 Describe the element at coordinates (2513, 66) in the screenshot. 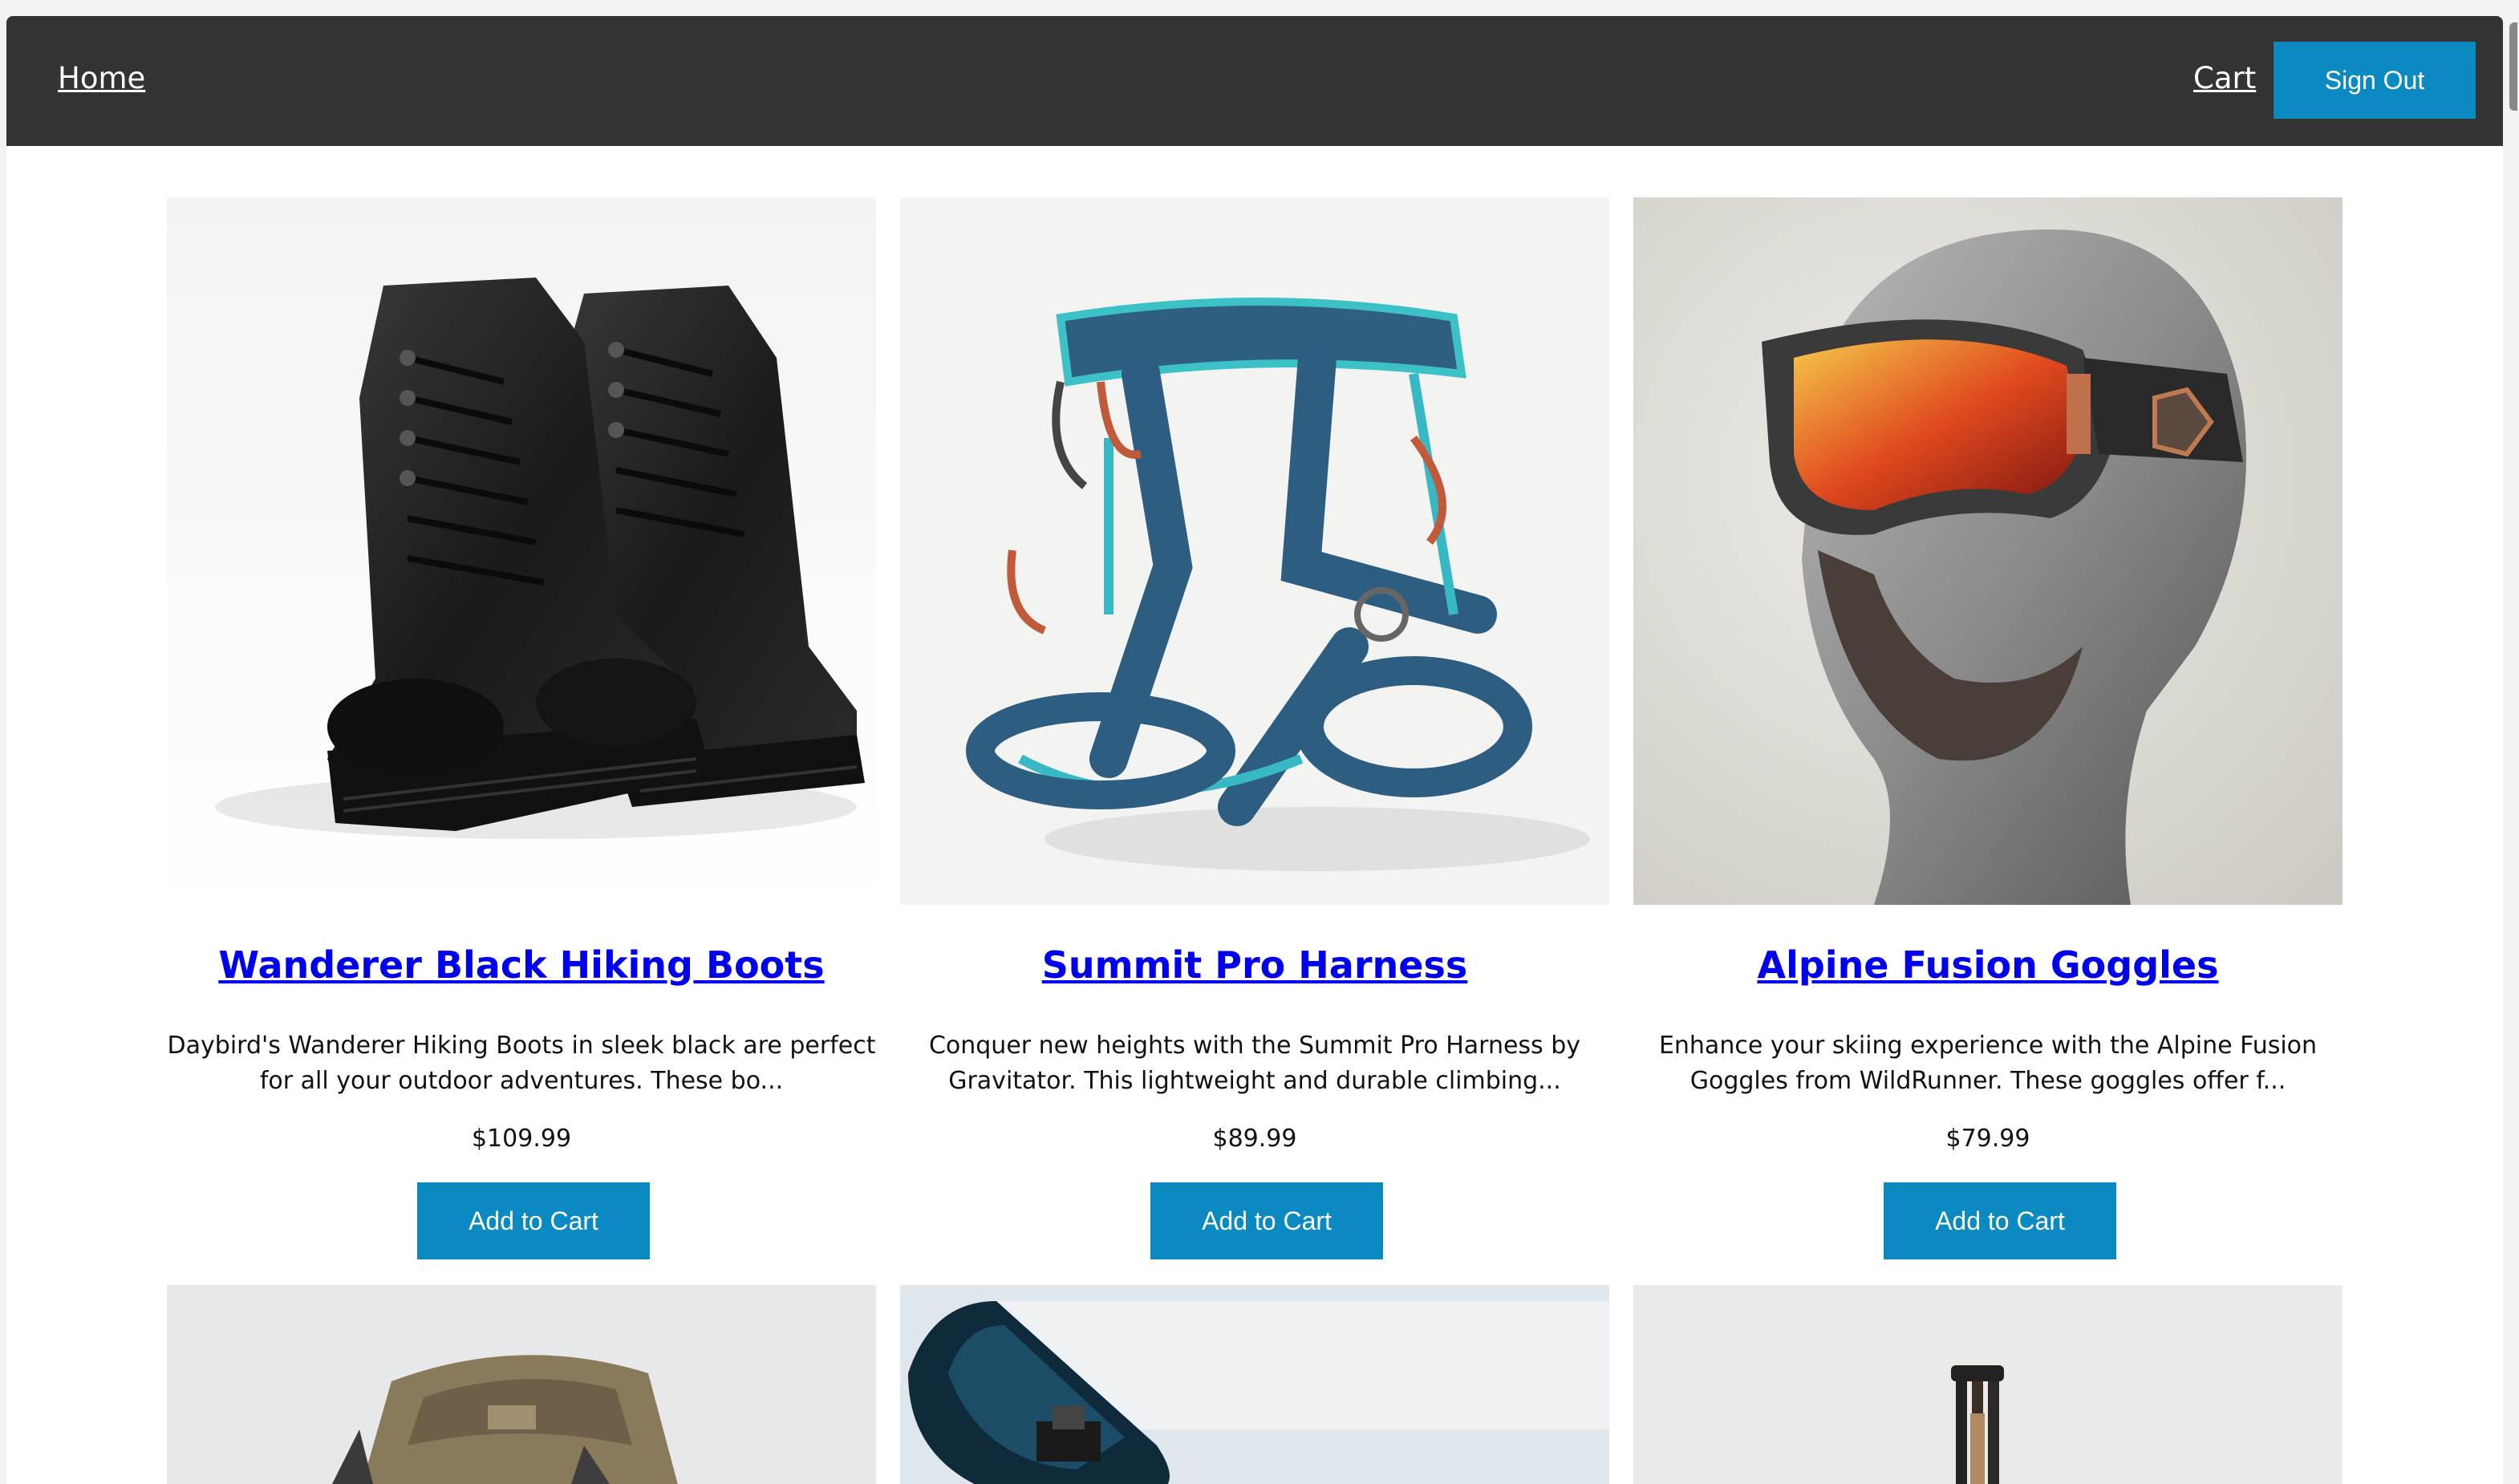

I see `scrollbar-thumb` at that location.